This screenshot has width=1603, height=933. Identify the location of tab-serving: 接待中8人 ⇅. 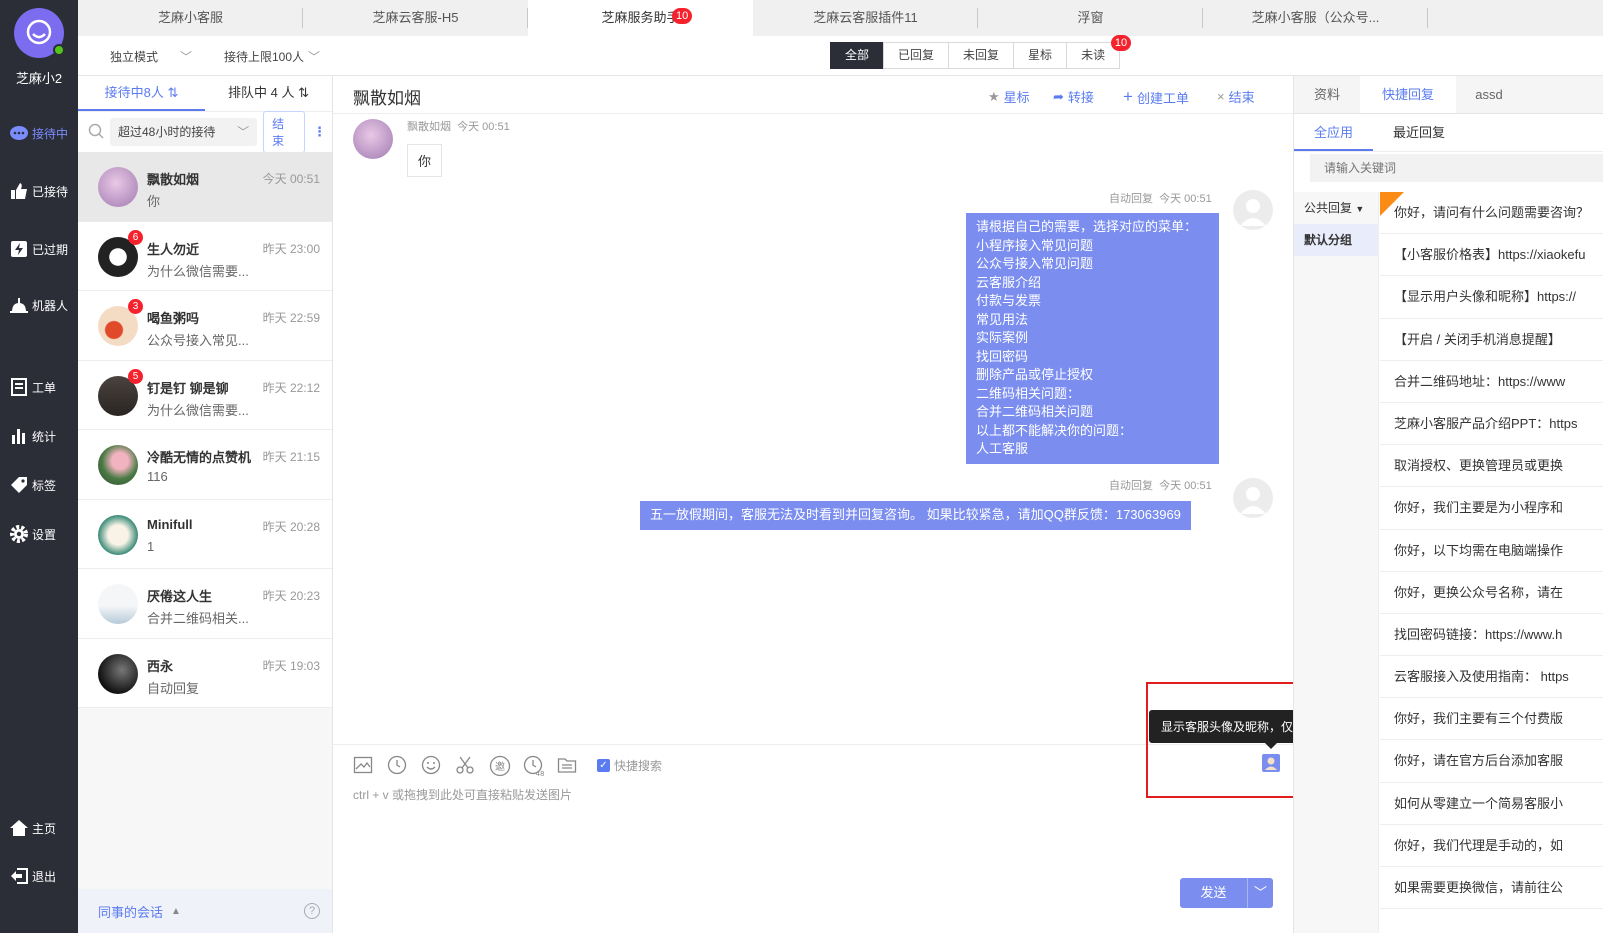
(141, 93).